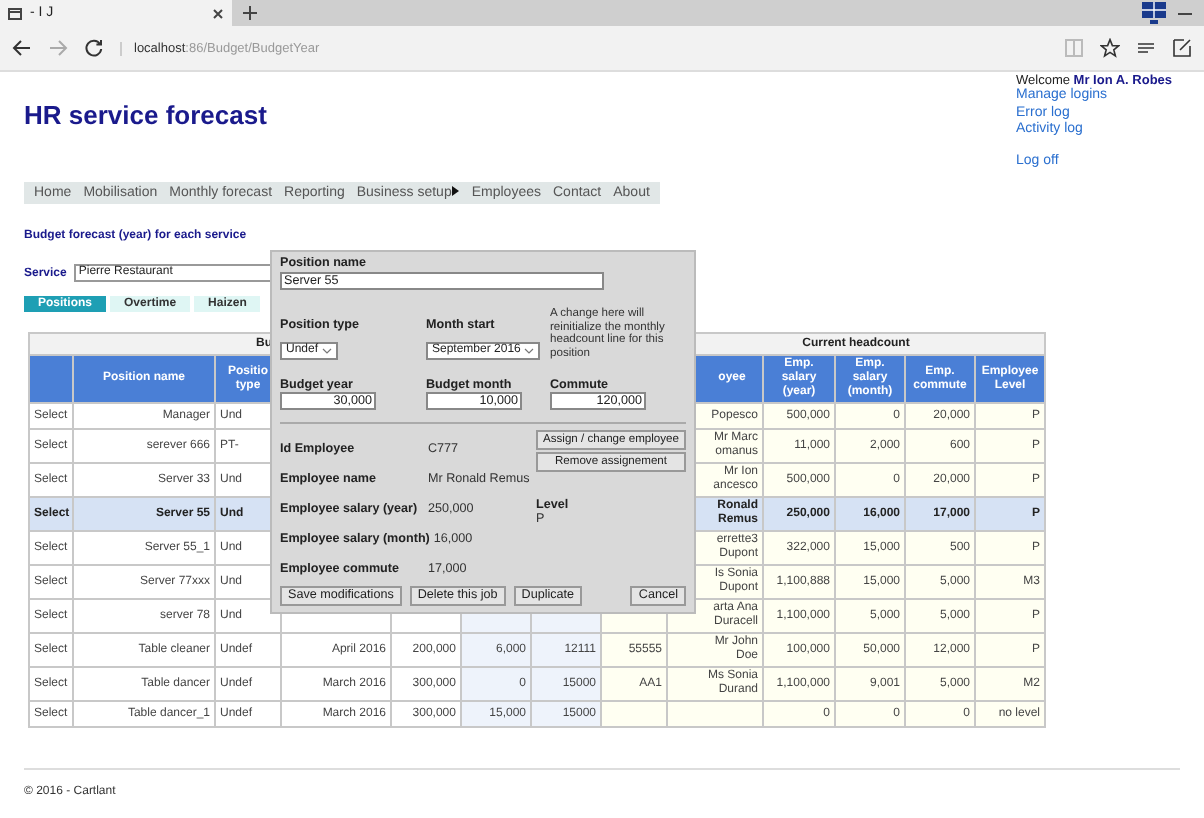 This screenshot has width=1204, height=818. What do you see at coordinates (1182, 48) in the screenshot?
I see `pen-icon` at bounding box center [1182, 48].